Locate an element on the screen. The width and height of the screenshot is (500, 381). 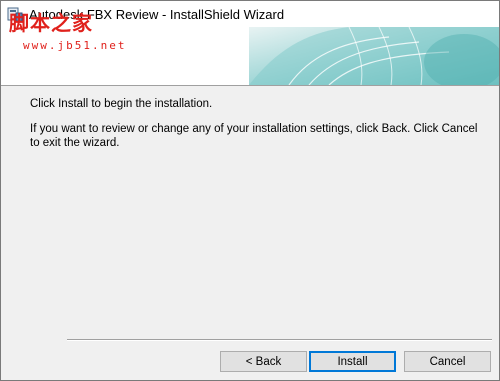
install-button: Install is located at coordinates (352, 361).